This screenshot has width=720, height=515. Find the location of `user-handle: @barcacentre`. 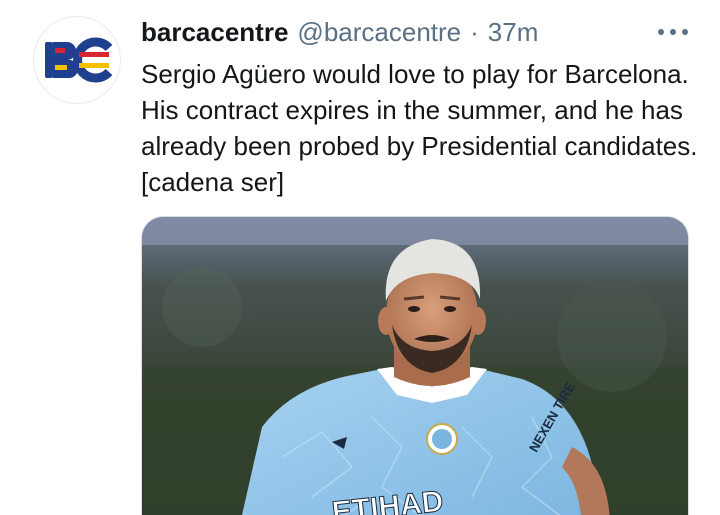

user-handle: @barcacentre is located at coordinates (379, 32).